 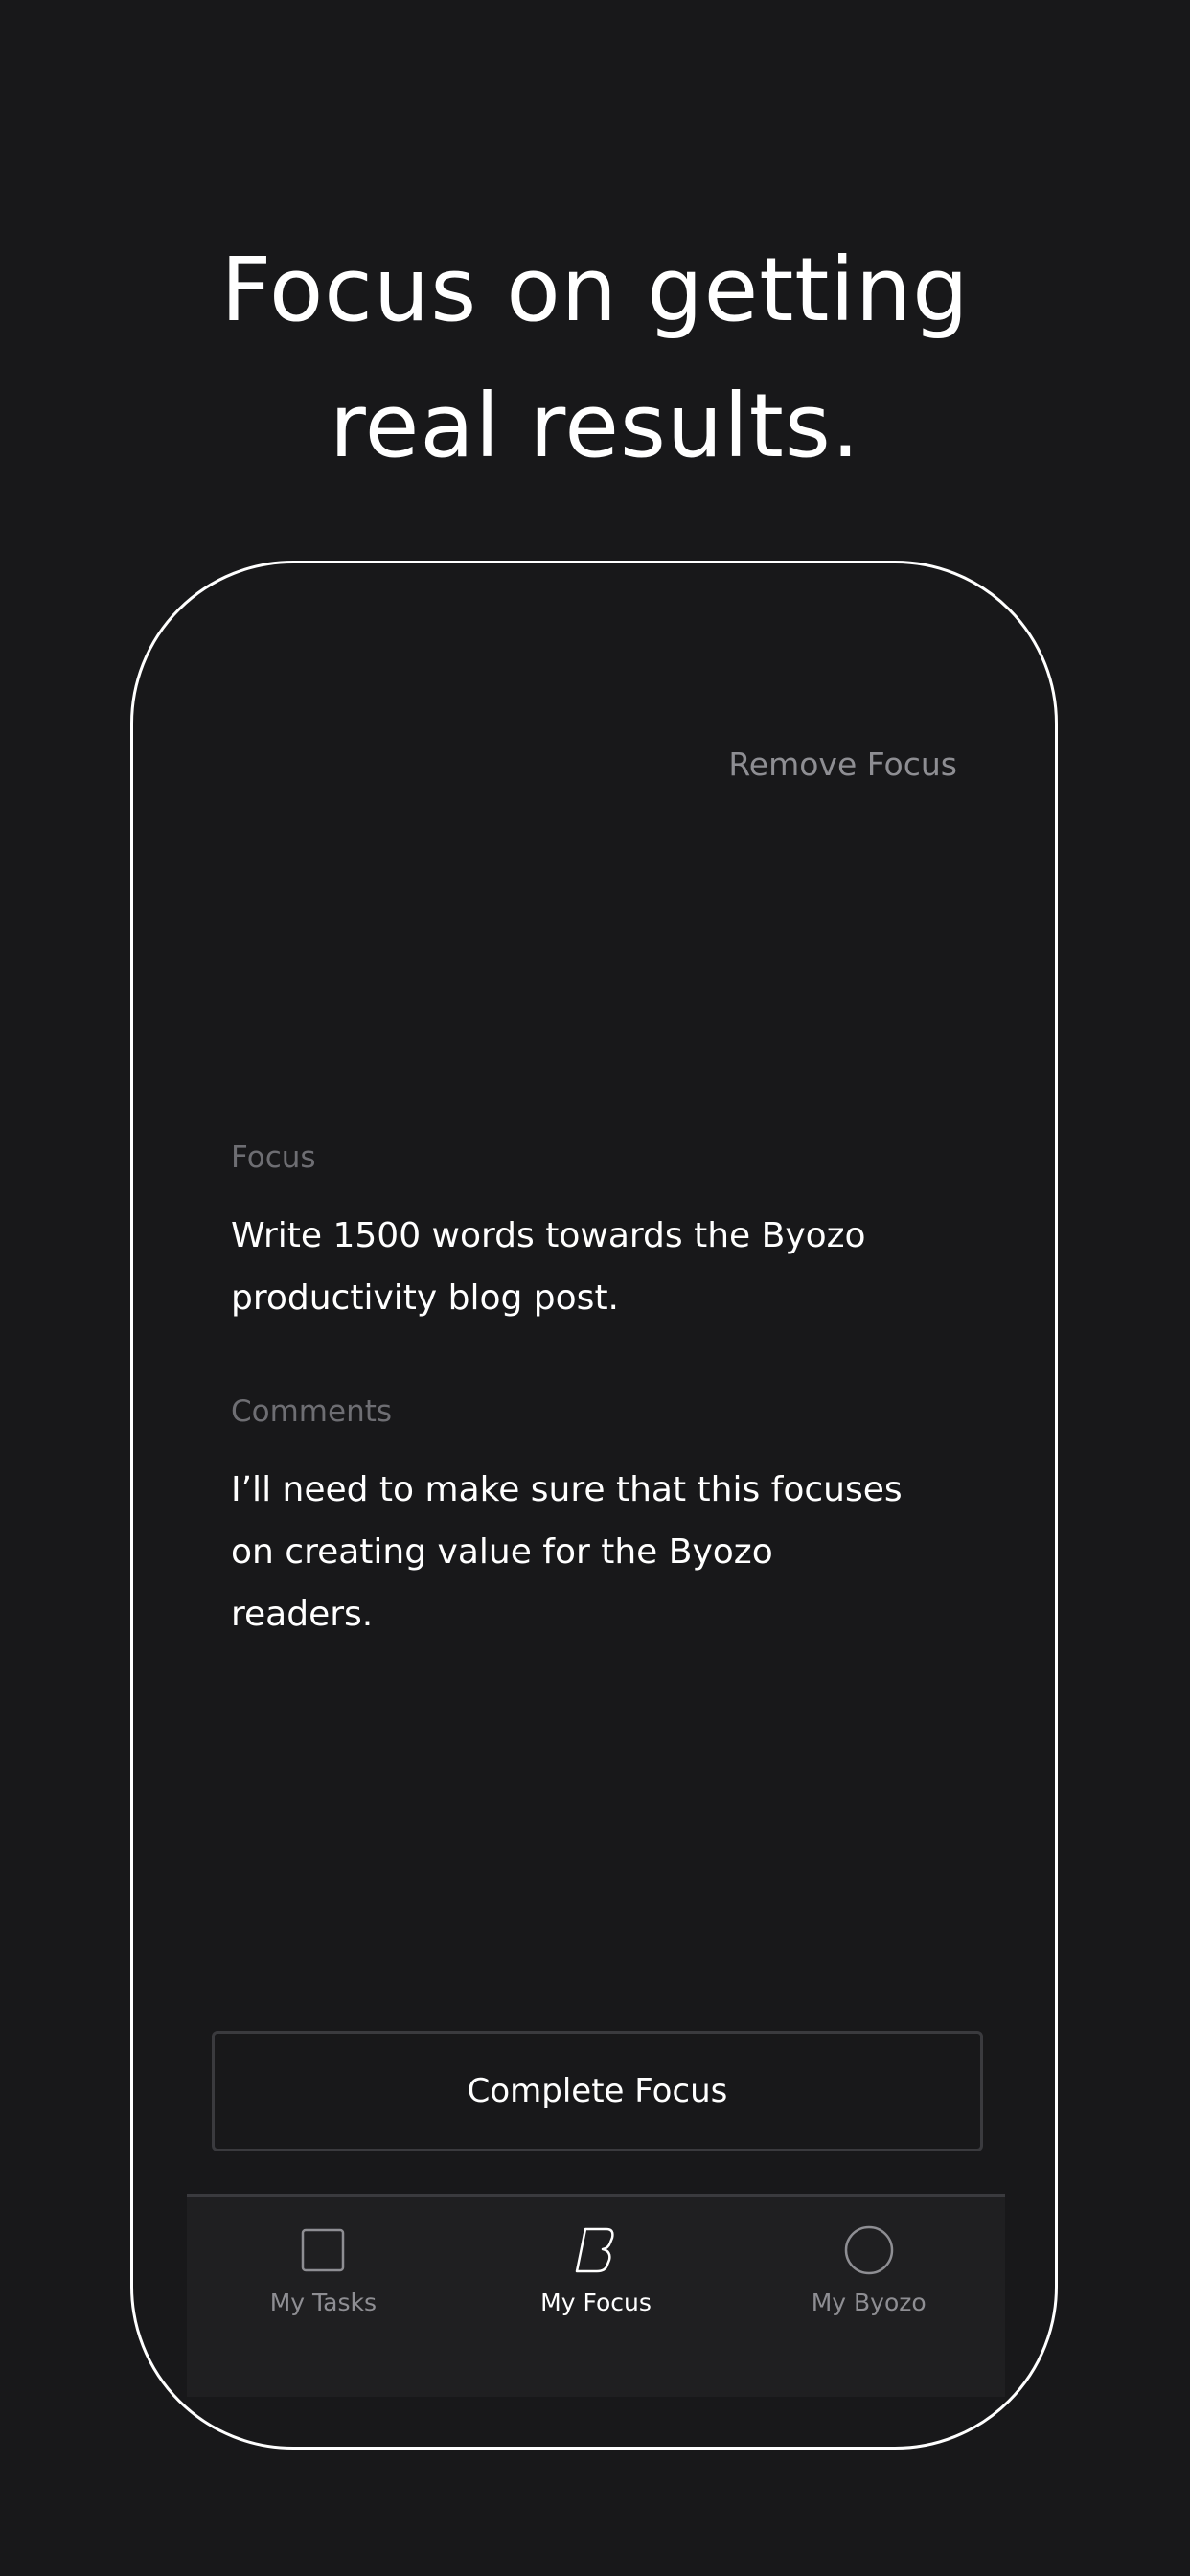 I want to click on remove-focus-button: Remove Focus, so click(x=842, y=764).